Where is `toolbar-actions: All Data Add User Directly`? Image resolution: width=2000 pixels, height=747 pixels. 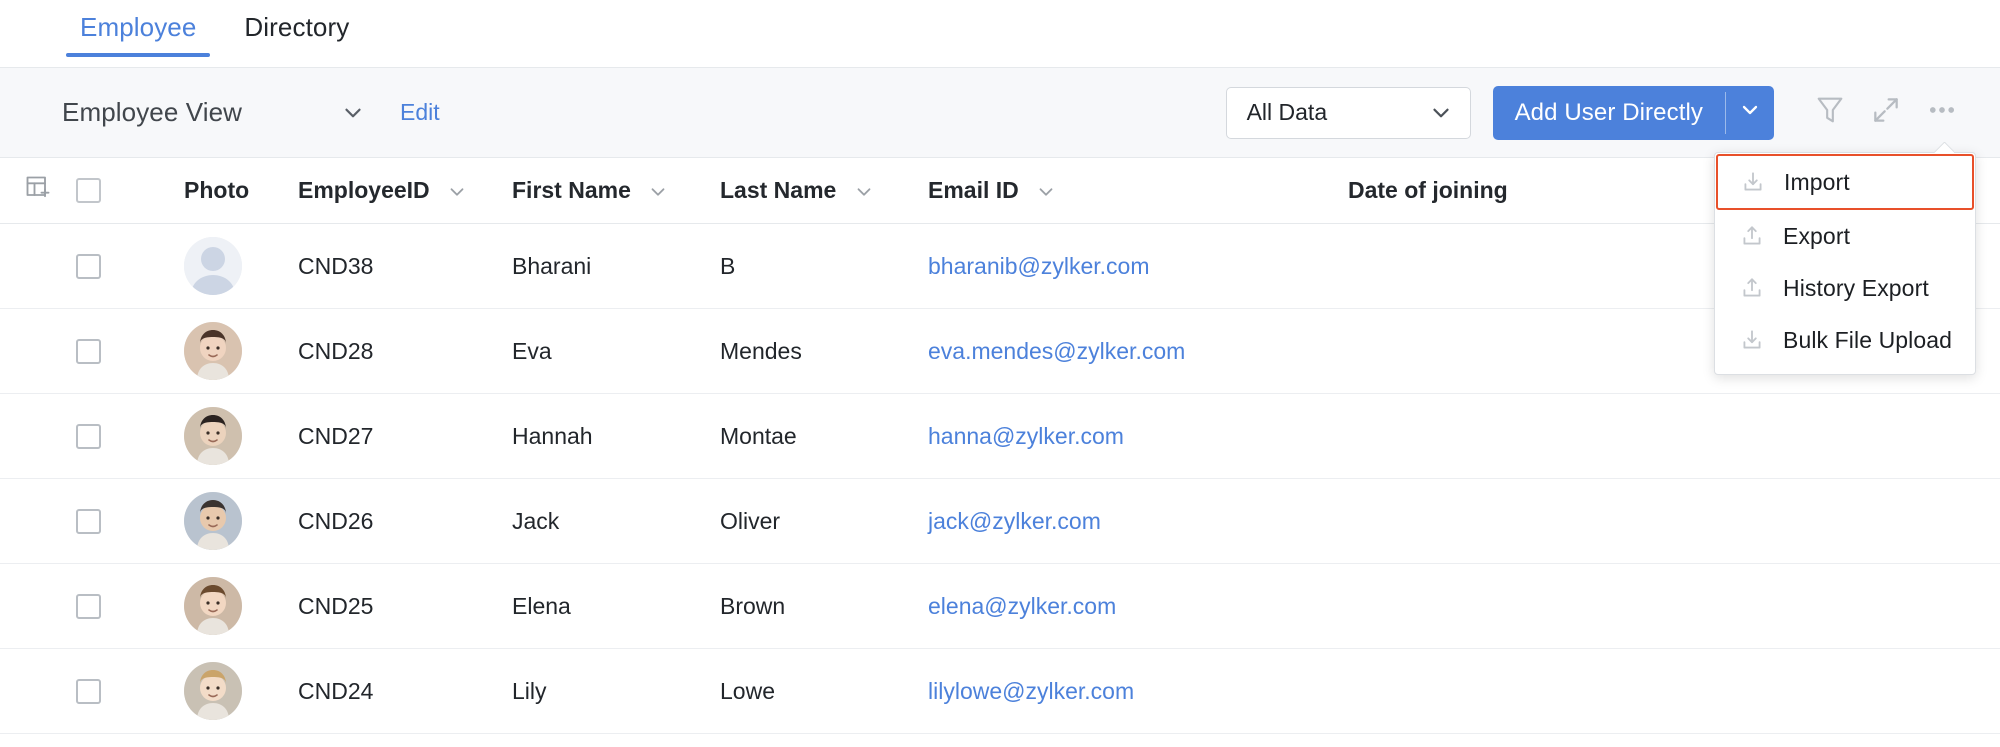
toolbar-actions: All Data Add User Directly is located at coordinates (1597, 113).